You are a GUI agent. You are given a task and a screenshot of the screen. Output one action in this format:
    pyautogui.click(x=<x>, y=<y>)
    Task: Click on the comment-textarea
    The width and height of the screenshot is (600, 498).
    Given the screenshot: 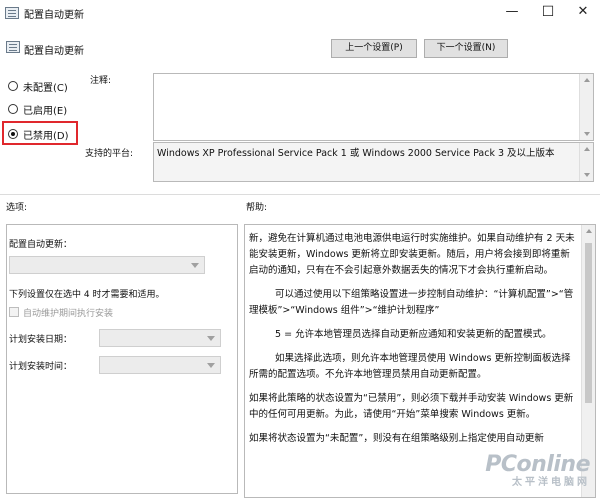 What is the action you would take?
    pyautogui.click(x=373, y=107)
    